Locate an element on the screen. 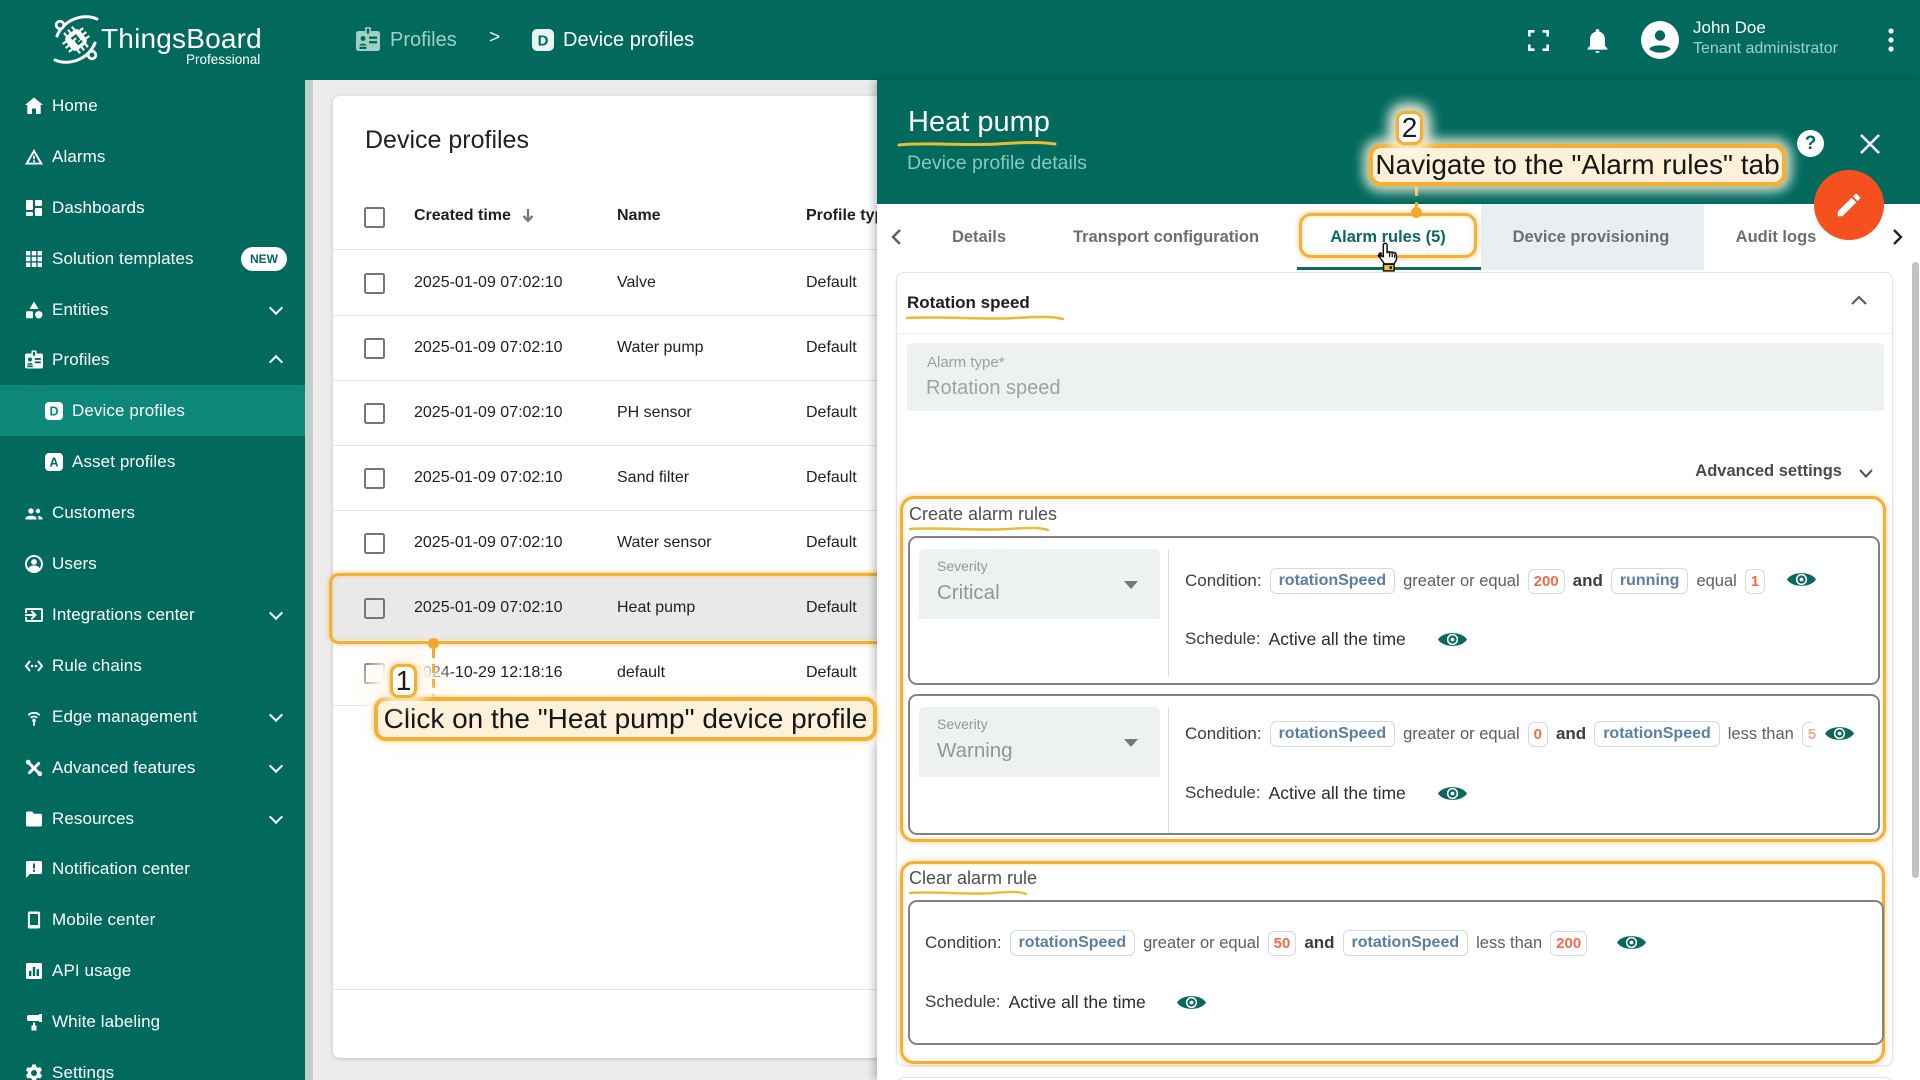 The height and width of the screenshot is (1080, 1920). svg-text: A is located at coordinates (53, 462).